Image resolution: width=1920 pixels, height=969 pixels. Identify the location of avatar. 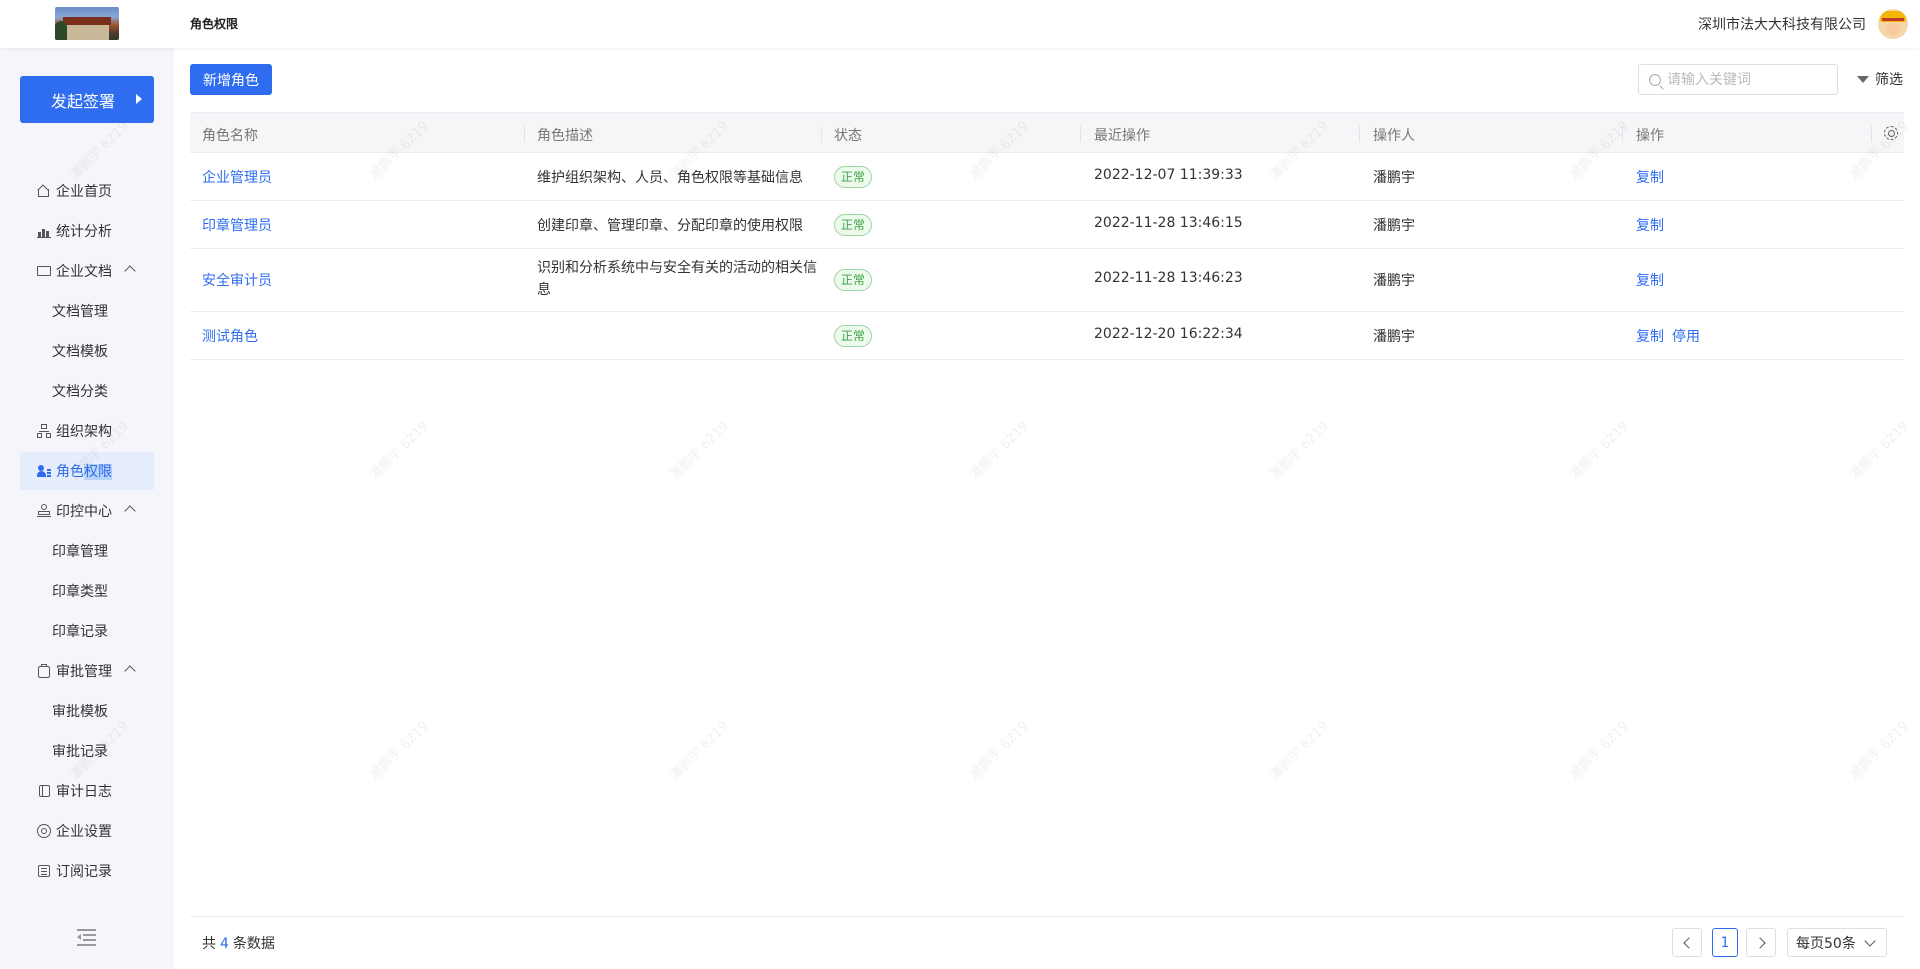
(1893, 24).